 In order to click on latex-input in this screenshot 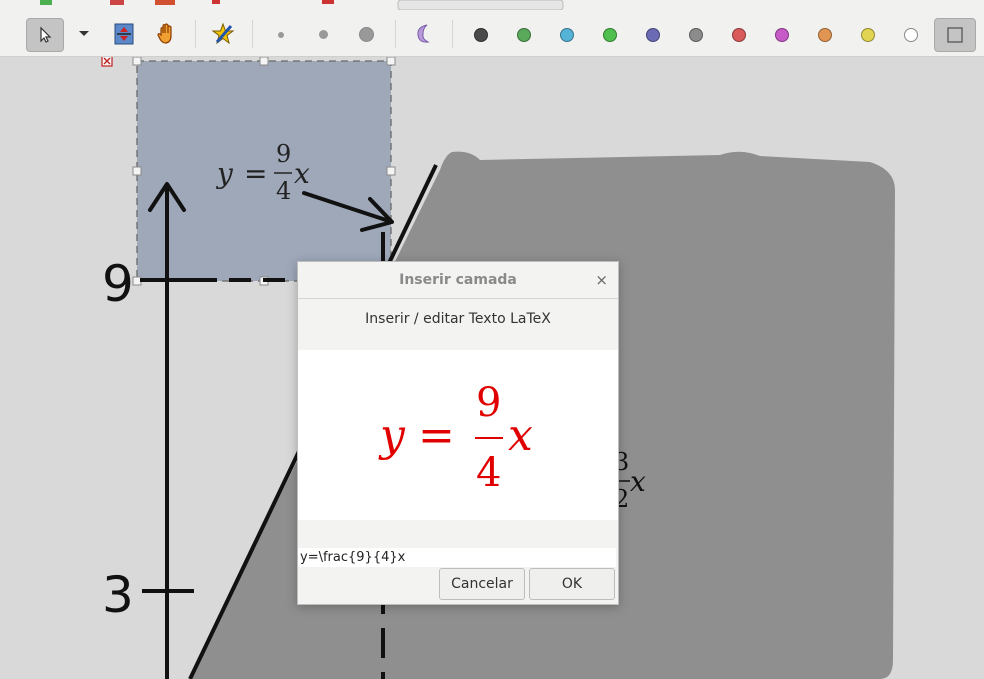, I will do `click(457, 557)`.